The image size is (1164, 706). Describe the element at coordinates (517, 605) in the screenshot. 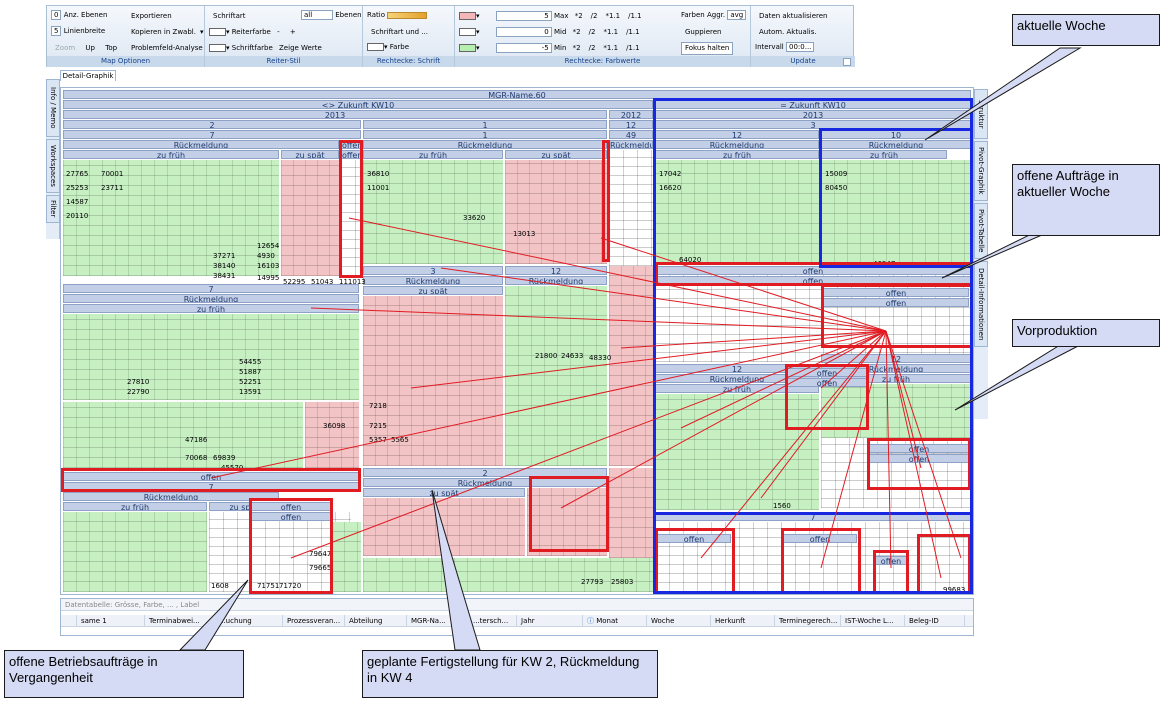

I see `table-grouping-hint: Datentabelle: Grösse, Farbe, ... , Label` at that location.